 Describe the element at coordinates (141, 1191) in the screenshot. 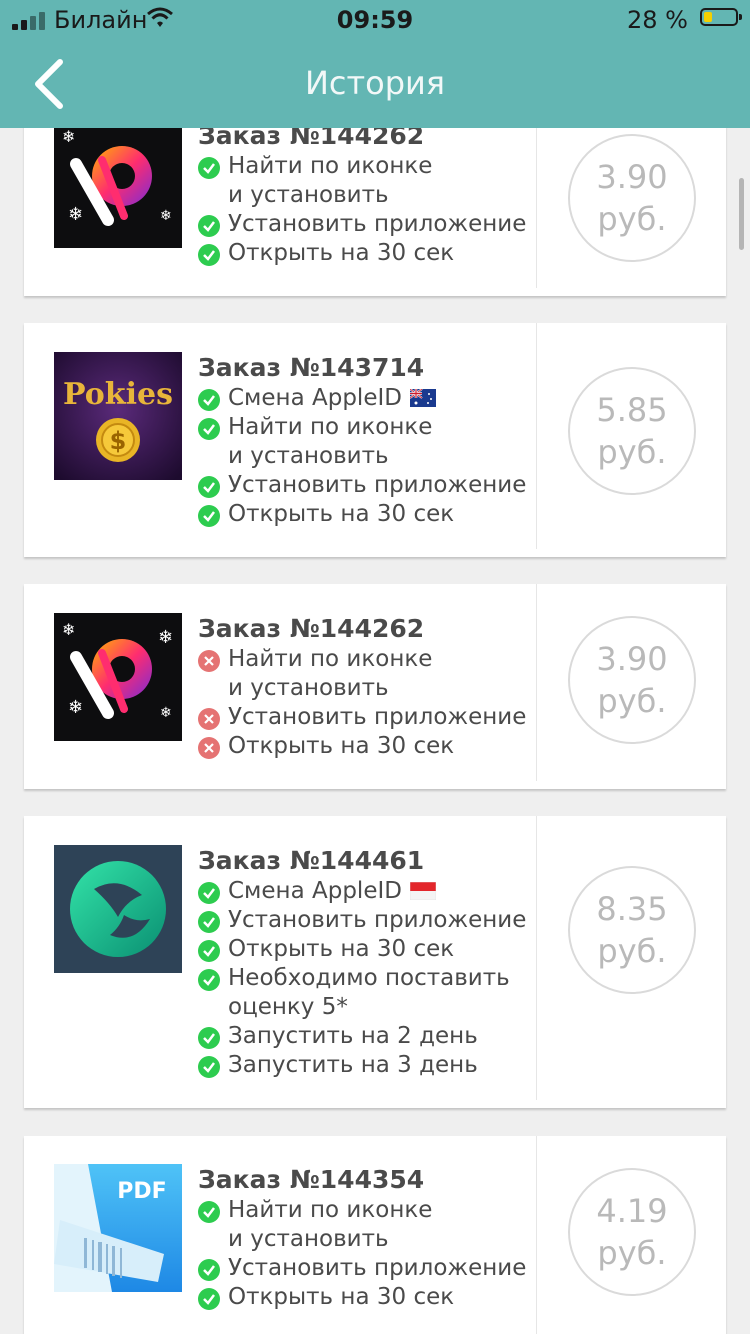

I see `pdf-icon-label: PDF` at that location.